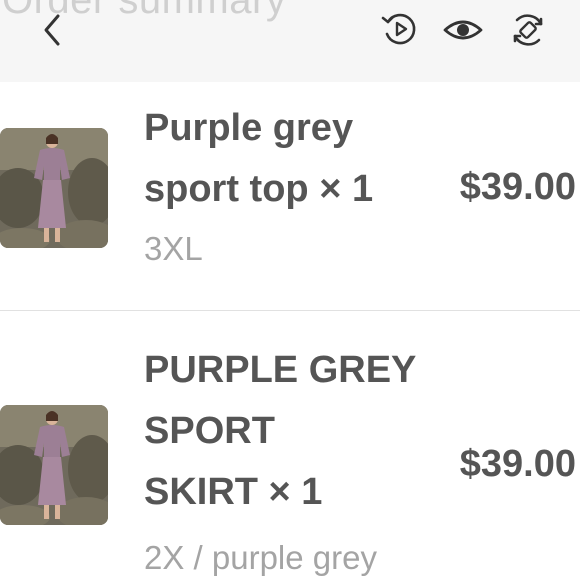  I want to click on product-variant: 2X / purple grey, so click(260, 557).